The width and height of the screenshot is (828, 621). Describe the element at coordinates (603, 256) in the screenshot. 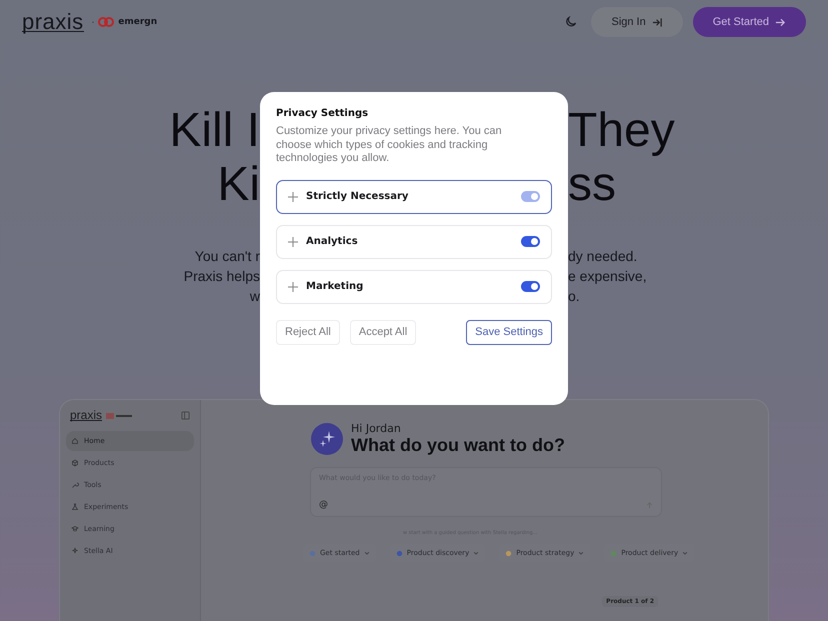

I see `subtitle-text: dy needed.` at that location.